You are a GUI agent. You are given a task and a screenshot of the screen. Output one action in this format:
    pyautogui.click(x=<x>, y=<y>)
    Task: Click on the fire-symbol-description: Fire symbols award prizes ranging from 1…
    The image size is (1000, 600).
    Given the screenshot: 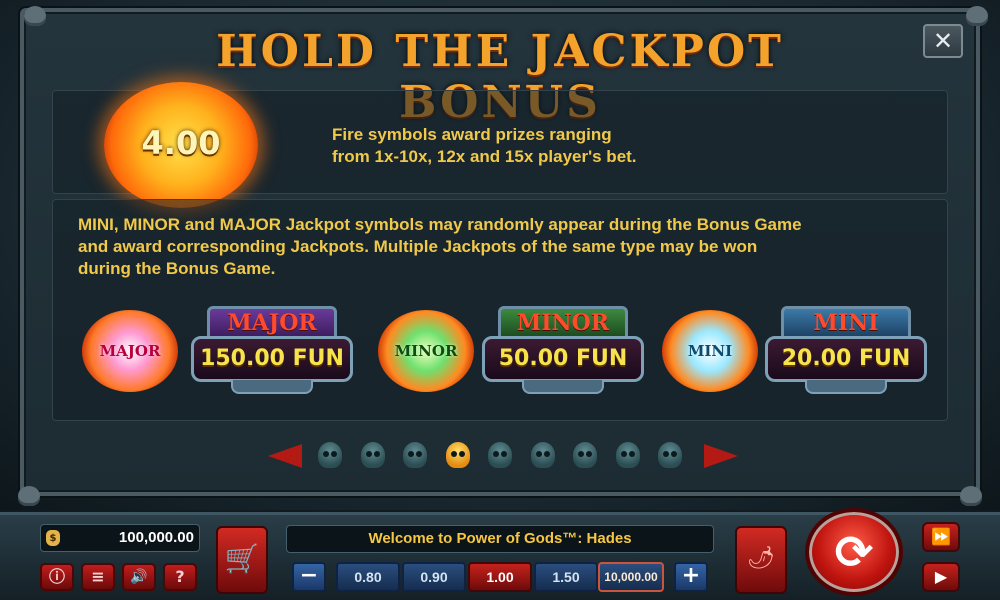 What is the action you would take?
    pyautogui.click(x=572, y=146)
    